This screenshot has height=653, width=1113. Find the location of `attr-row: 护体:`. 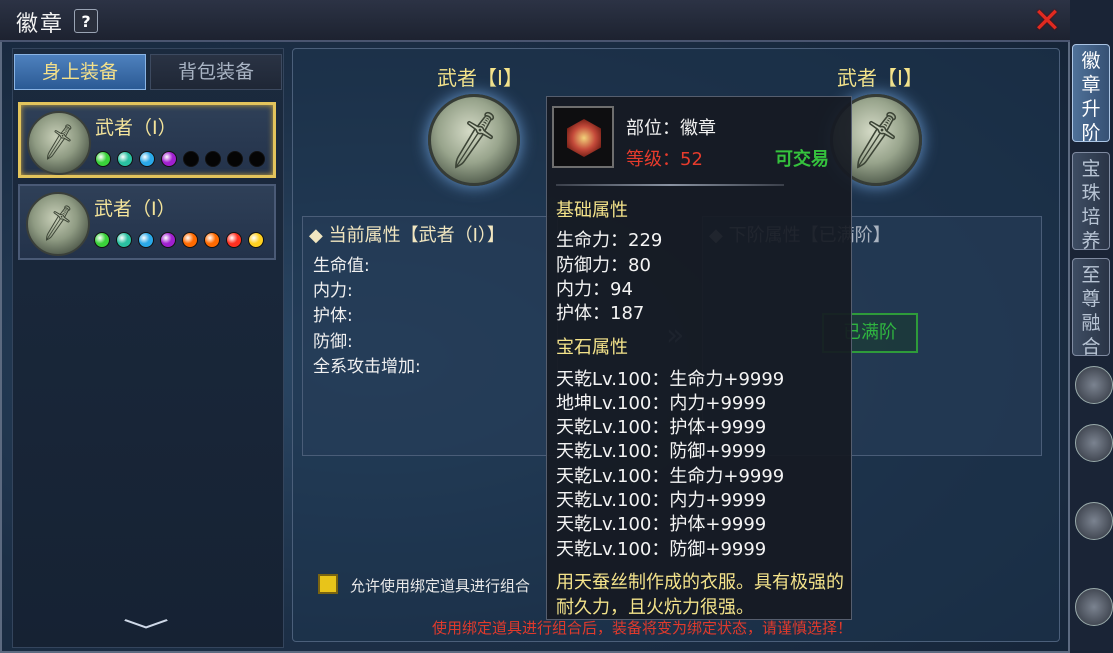

attr-row: 护体: is located at coordinates (333, 316).